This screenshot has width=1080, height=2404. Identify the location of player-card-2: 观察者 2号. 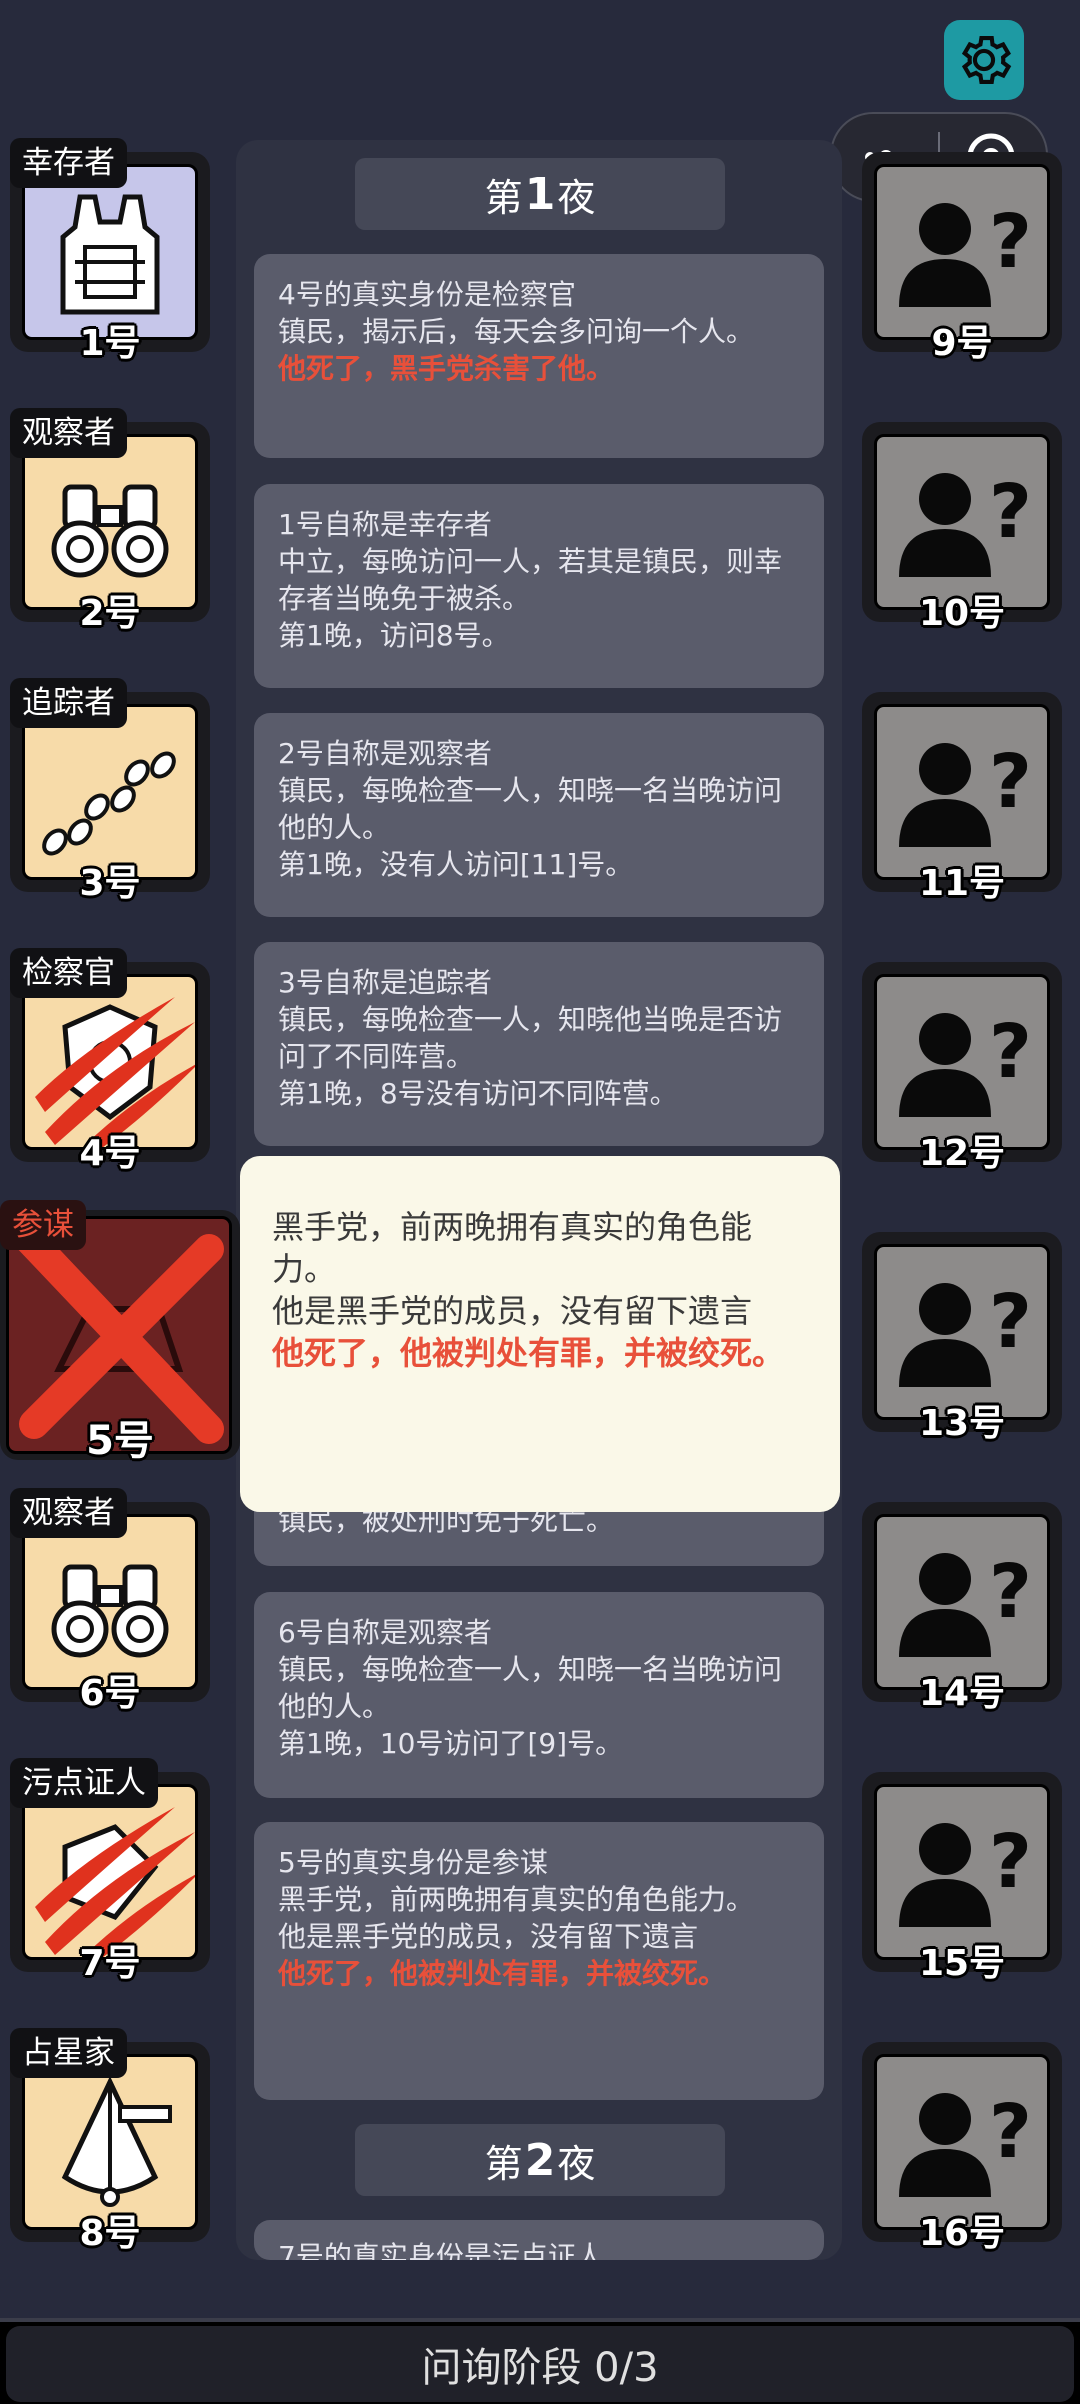
(110, 521).